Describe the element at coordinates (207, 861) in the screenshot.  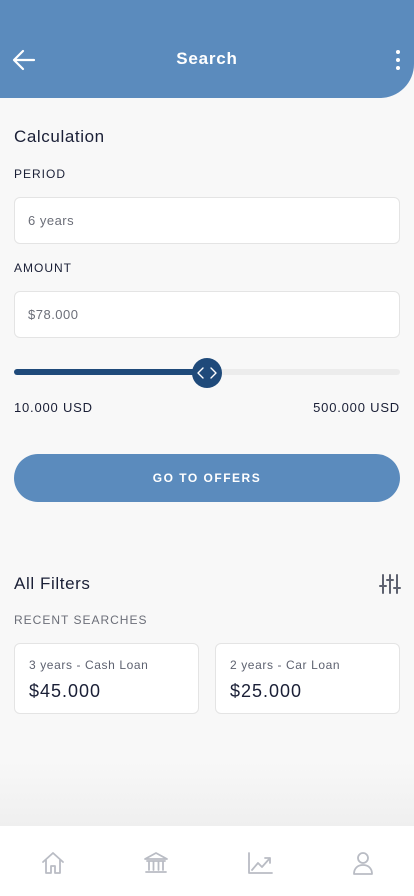
I see `bottom-tab-bar` at that location.